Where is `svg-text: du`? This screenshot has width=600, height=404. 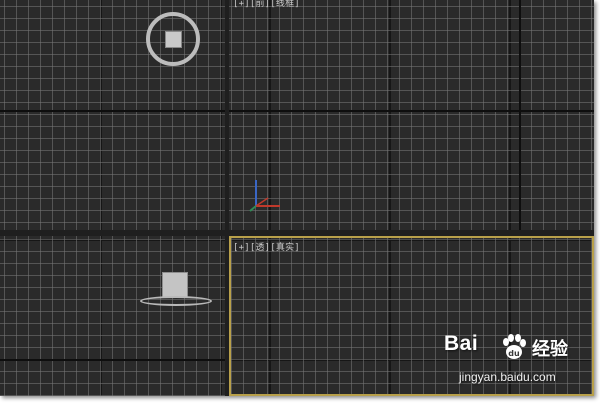 svg-text: du is located at coordinates (514, 353).